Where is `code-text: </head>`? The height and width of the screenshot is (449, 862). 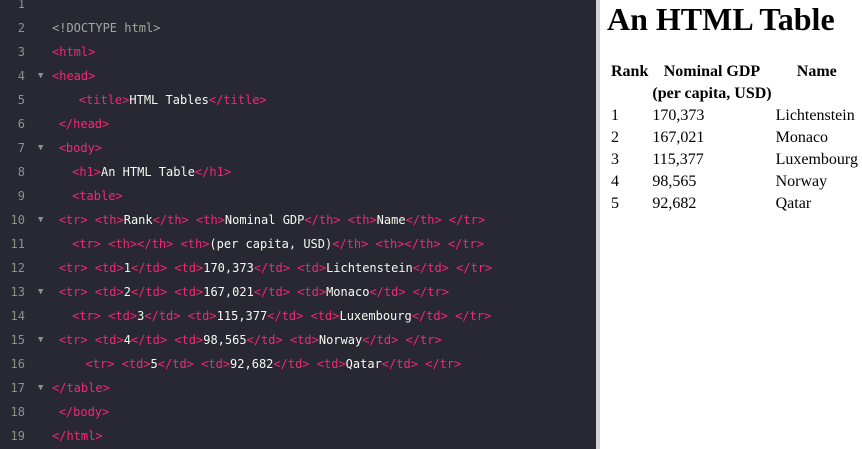 code-text: </head> is located at coordinates (84, 124).